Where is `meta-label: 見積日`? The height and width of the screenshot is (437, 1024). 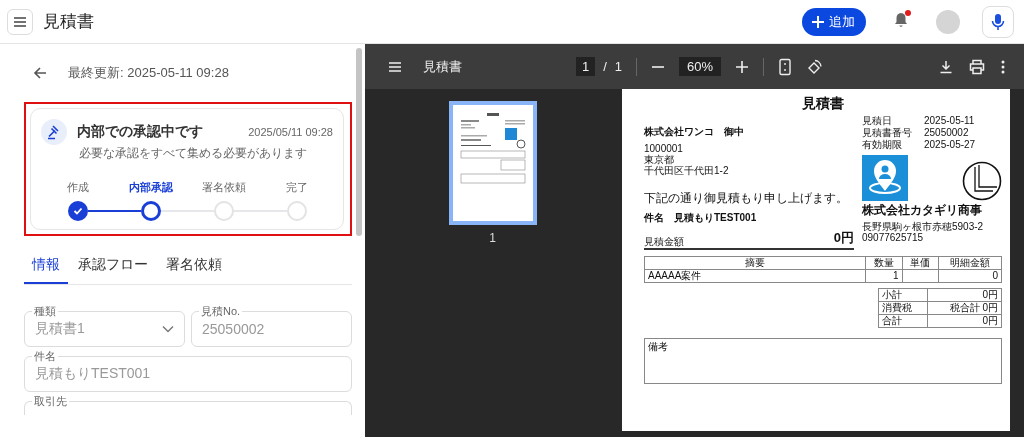
meta-label: 見積日 is located at coordinates (877, 121).